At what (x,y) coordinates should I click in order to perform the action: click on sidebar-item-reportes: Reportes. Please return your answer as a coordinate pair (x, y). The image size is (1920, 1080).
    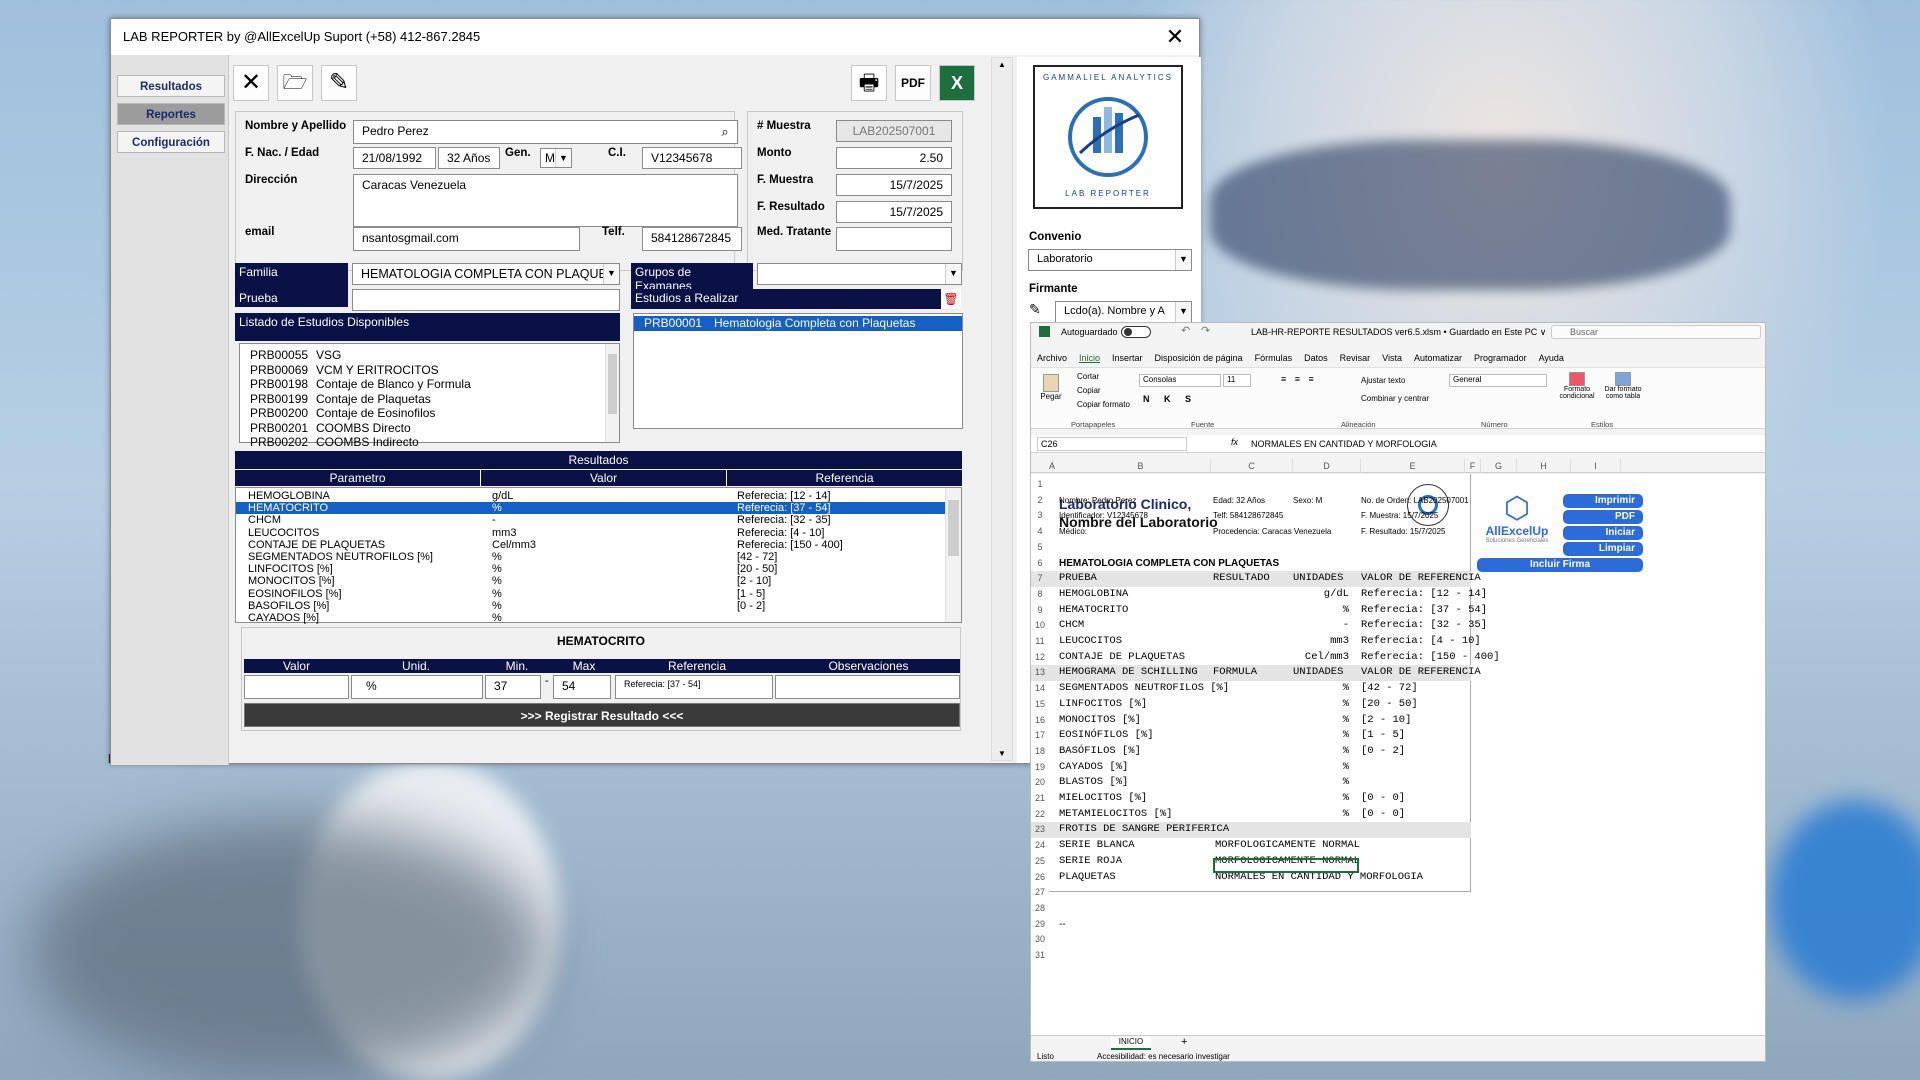
    Looking at the image, I should click on (171, 114).